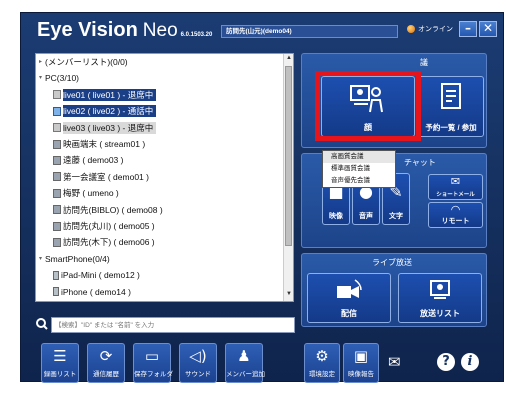 This screenshot has width=512, height=394. What do you see at coordinates (361, 374) in the screenshot?
I see `report-label: 映像報告` at bounding box center [361, 374].